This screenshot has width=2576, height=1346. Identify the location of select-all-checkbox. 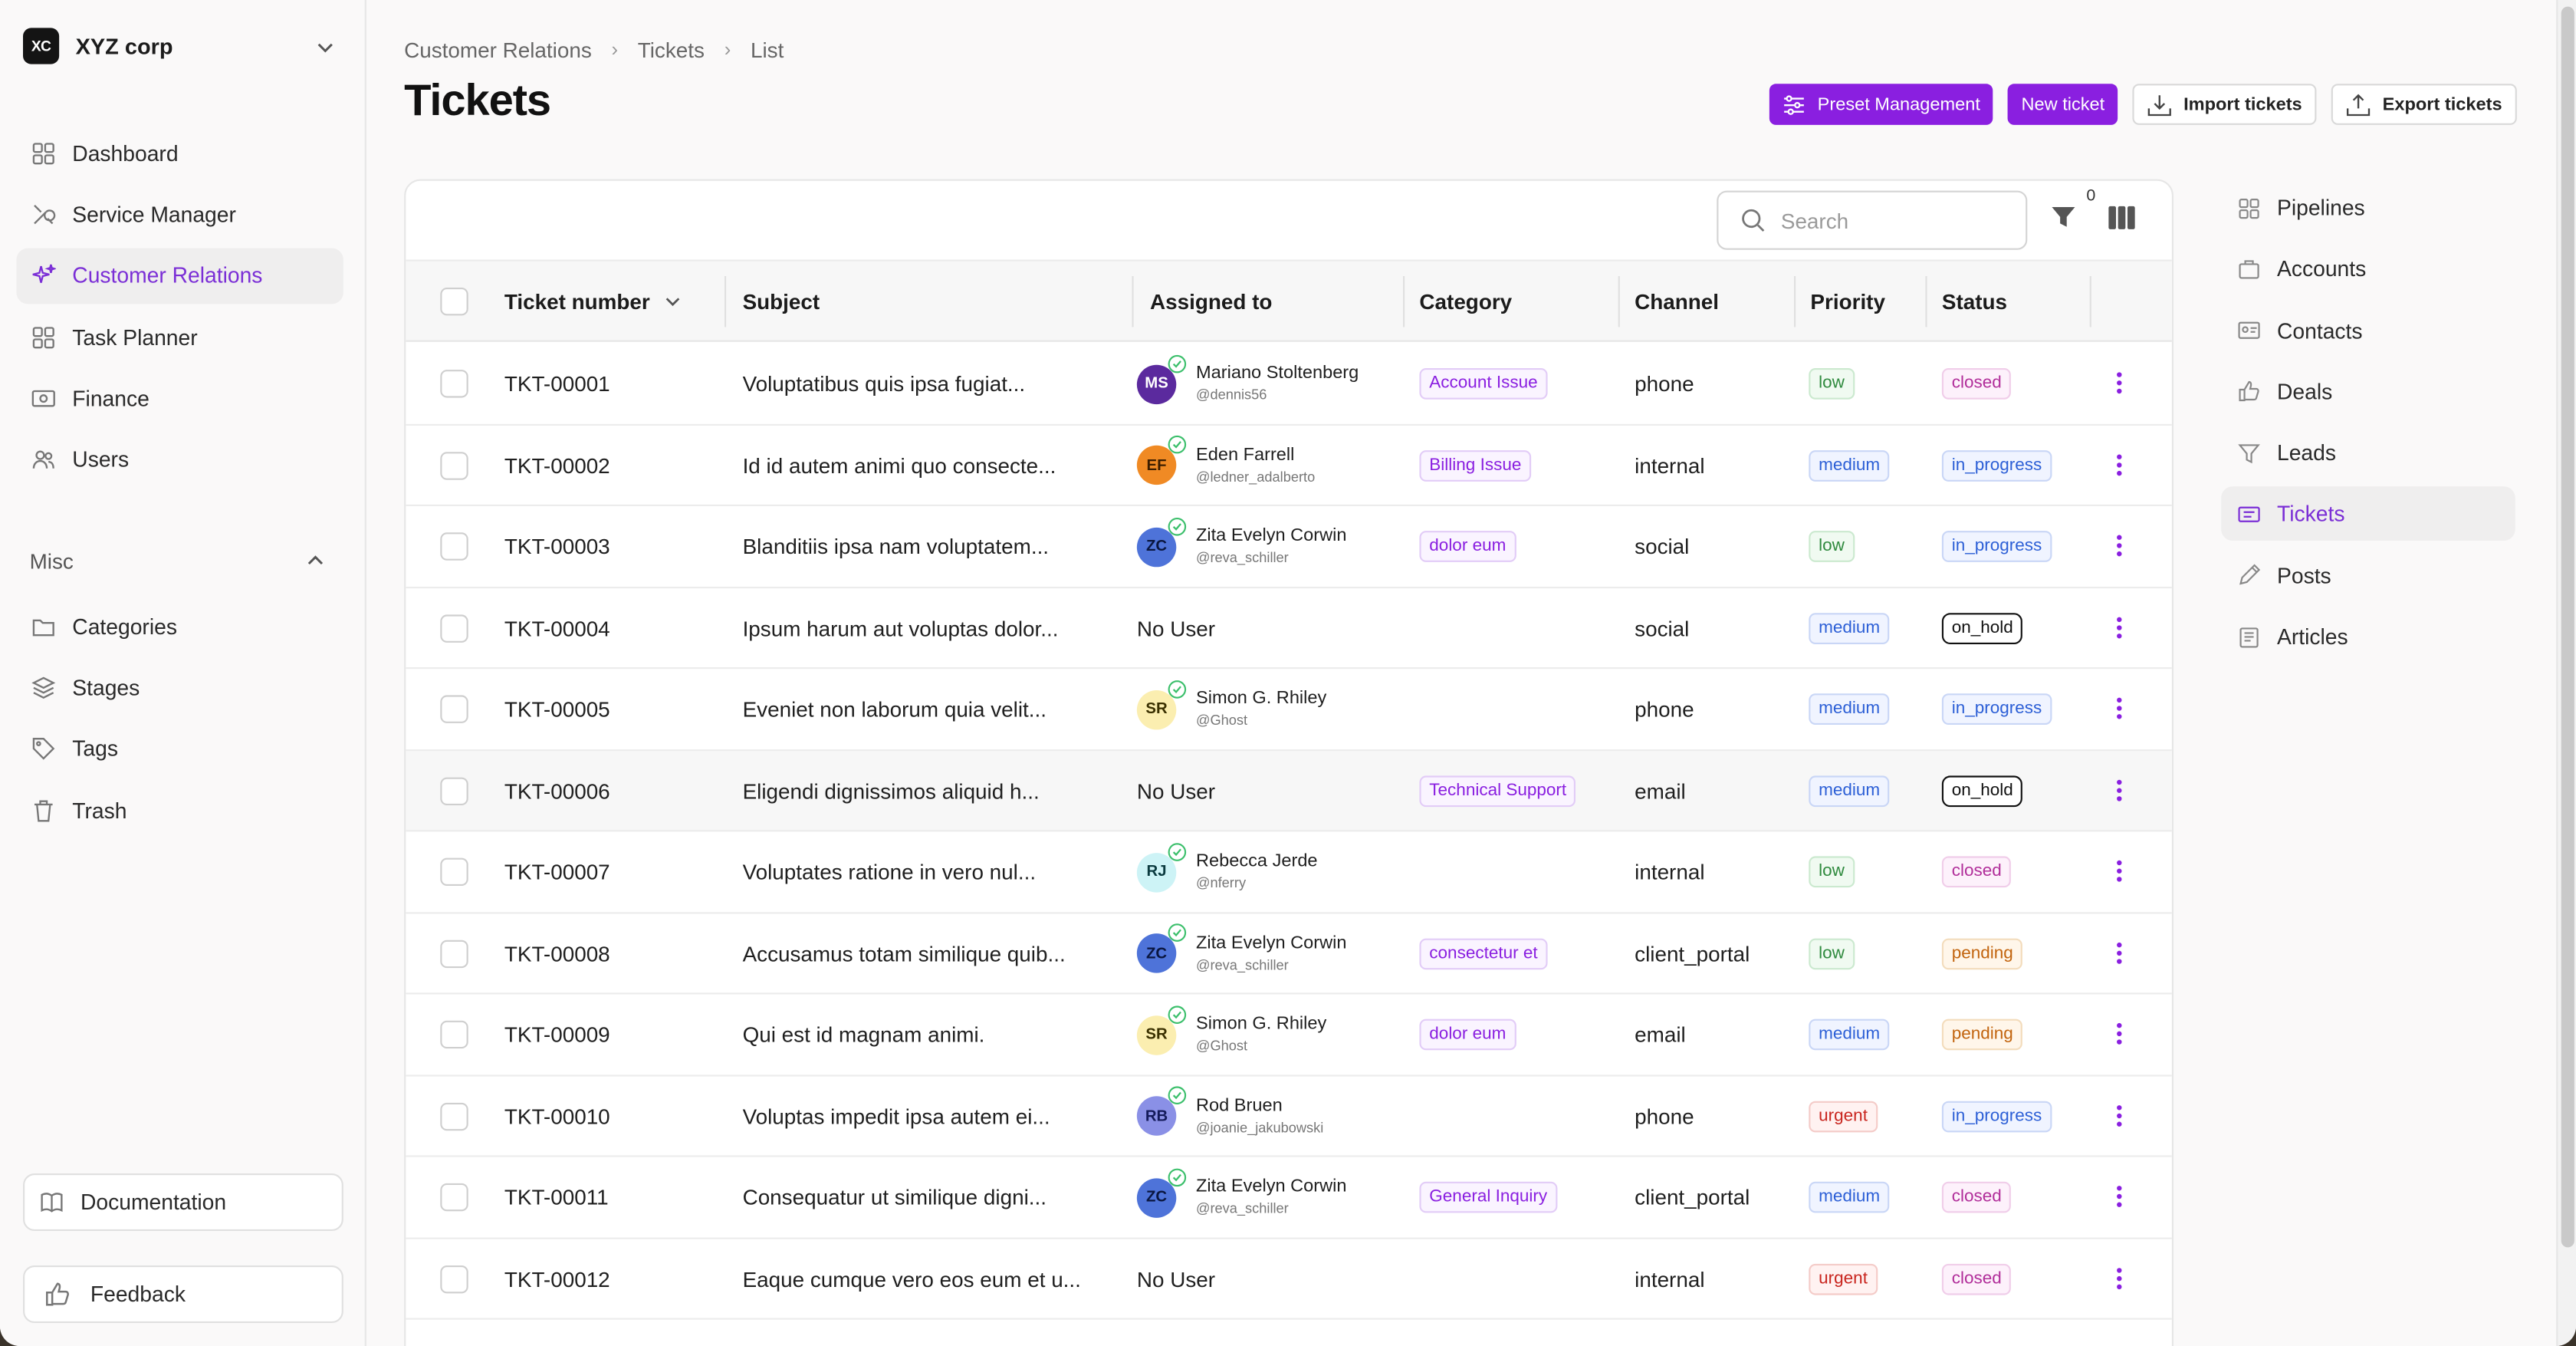
(454, 302).